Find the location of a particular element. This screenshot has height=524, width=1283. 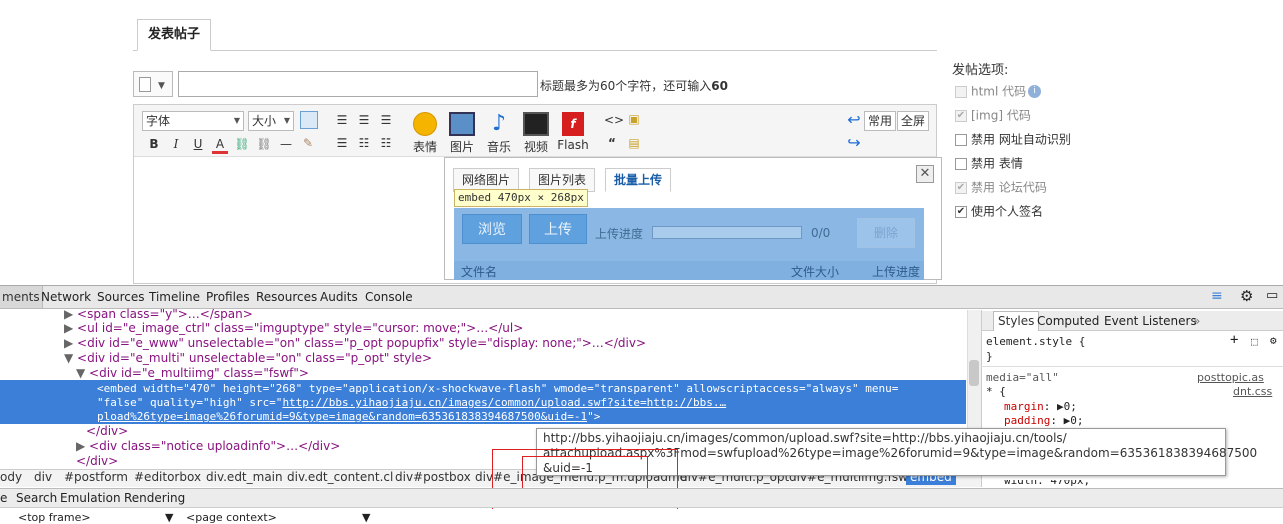

close-icon: ✕ is located at coordinates (925, 174).